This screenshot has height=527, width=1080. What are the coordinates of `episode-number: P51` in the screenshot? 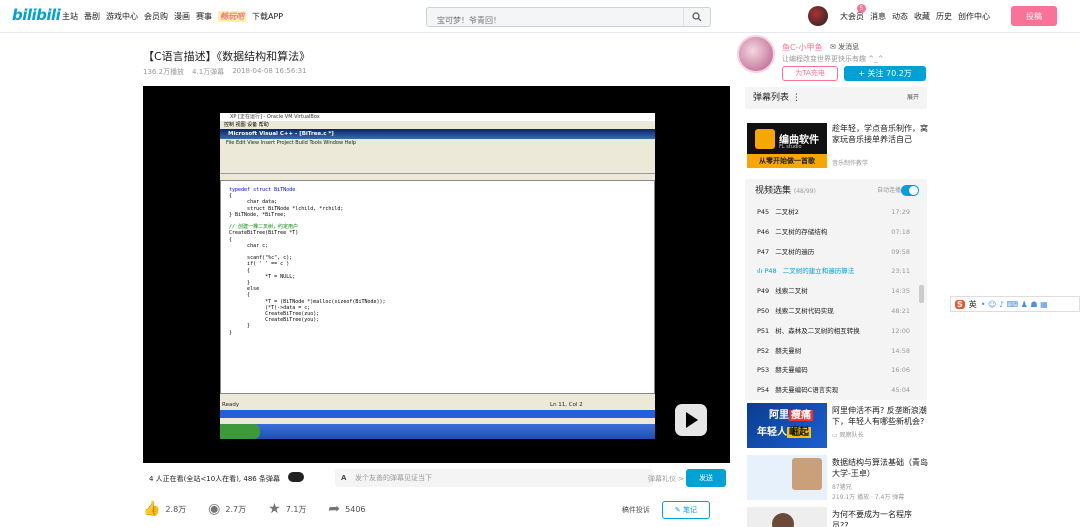 It's located at (763, 330).